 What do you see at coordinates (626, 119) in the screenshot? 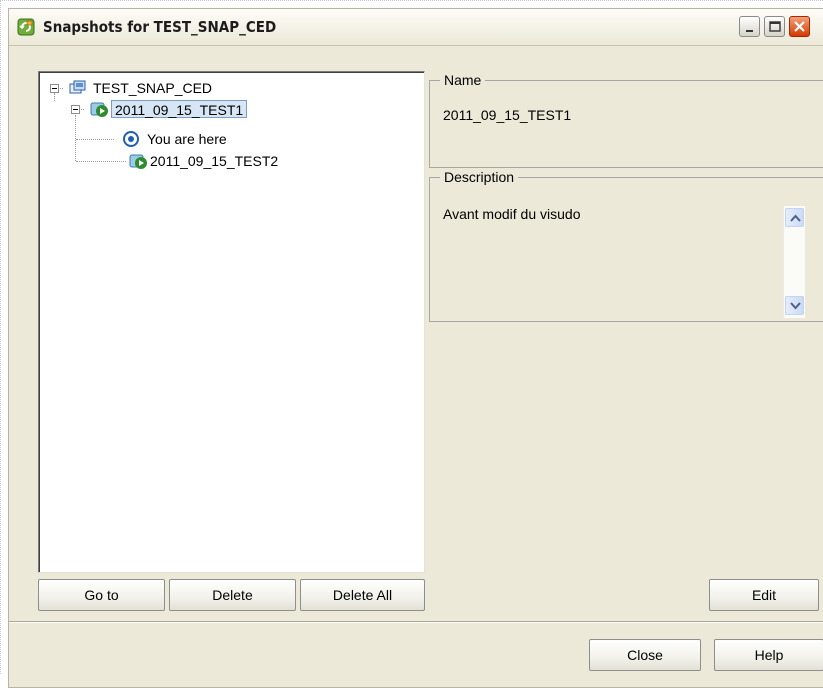
I see `name-group: Name 2011_09_15_TEST1` at bounding box center [626, 119].